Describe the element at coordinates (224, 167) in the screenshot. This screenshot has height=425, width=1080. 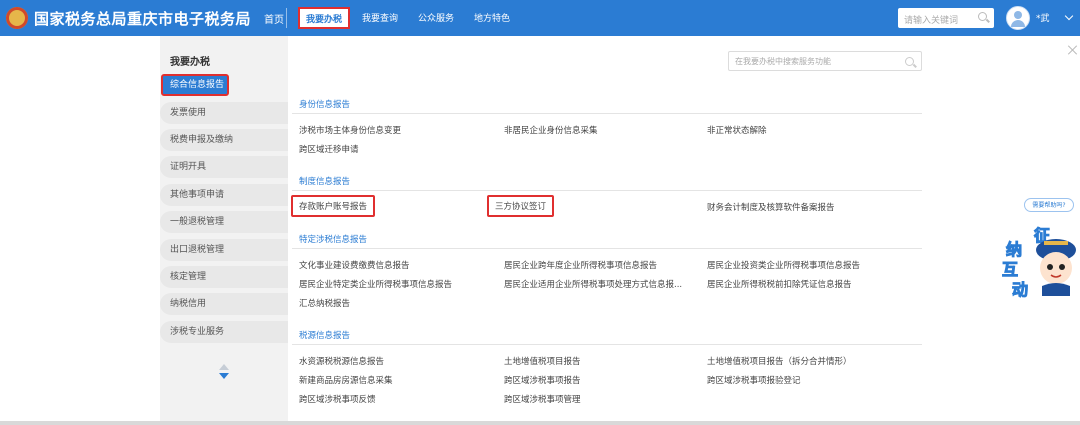
I see `sidebar-item-zhengming: 证明开具` at that location.